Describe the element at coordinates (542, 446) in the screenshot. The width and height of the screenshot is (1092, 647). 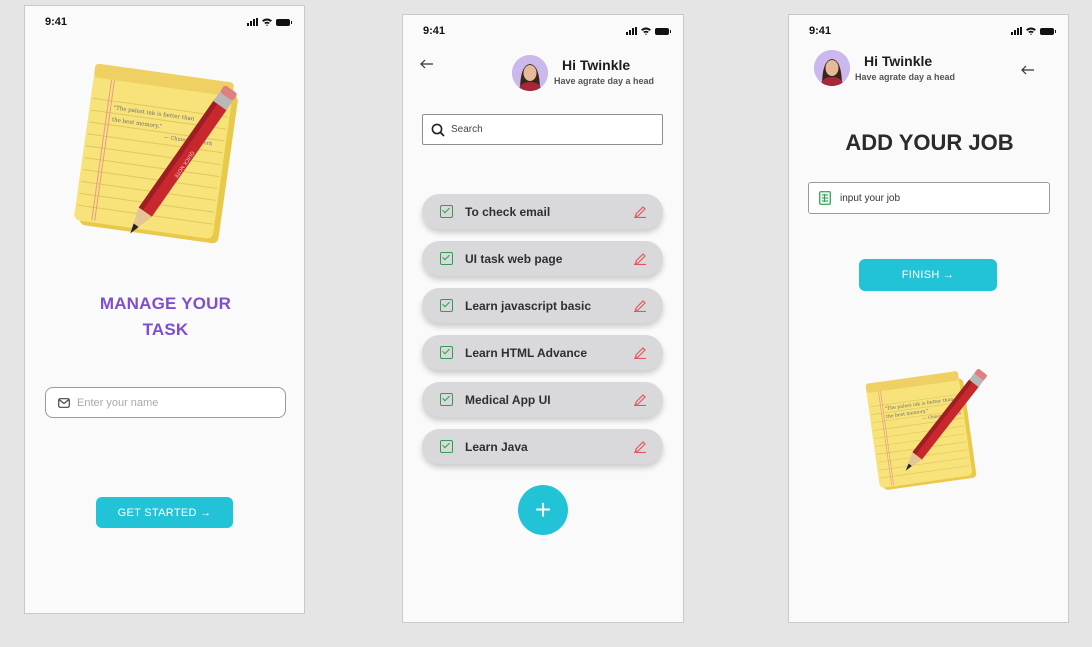
I see `task-item: Learn Java` at that location.